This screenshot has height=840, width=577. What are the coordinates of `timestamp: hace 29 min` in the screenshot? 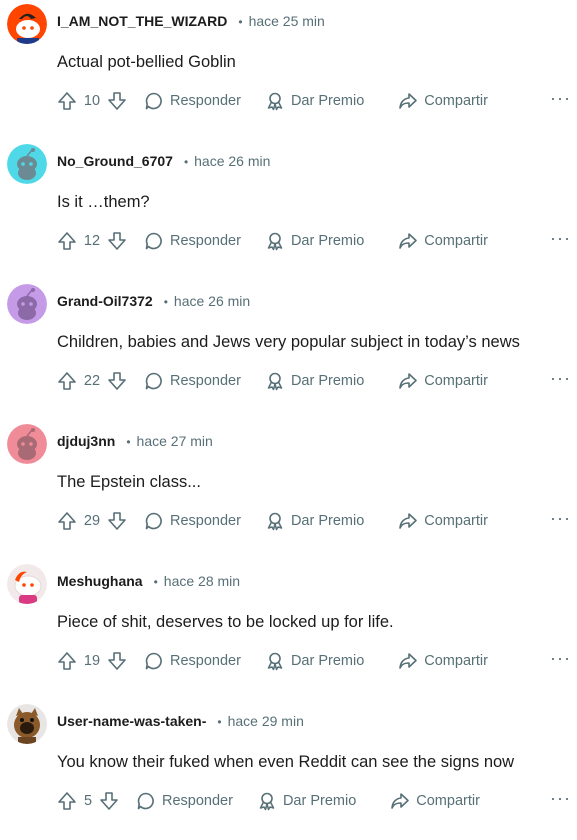 It's located at (266, 721).